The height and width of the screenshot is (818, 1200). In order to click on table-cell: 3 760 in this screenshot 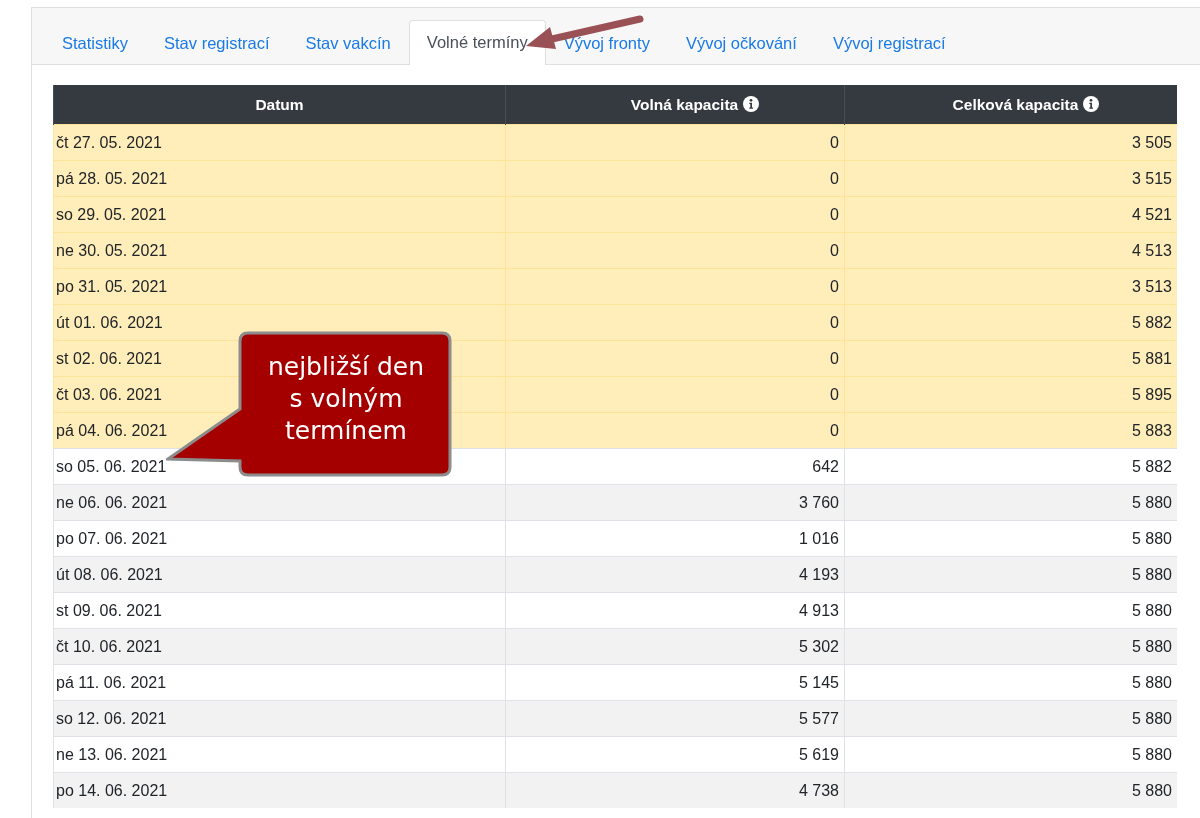, I will do `click(675, 502)`.